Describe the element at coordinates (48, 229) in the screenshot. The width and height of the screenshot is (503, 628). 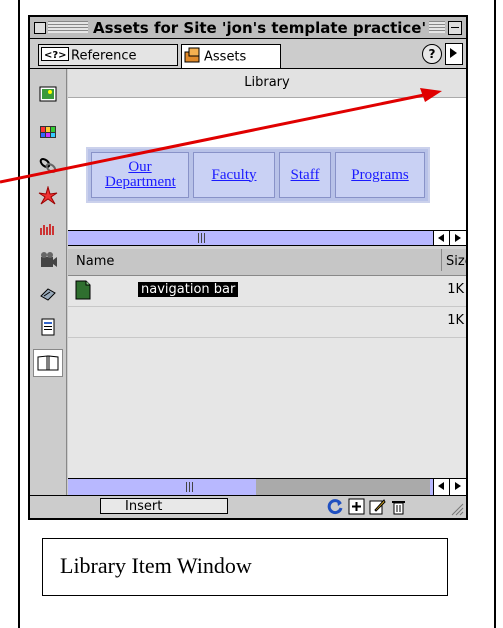
I see `shockwave-icon` at that location.